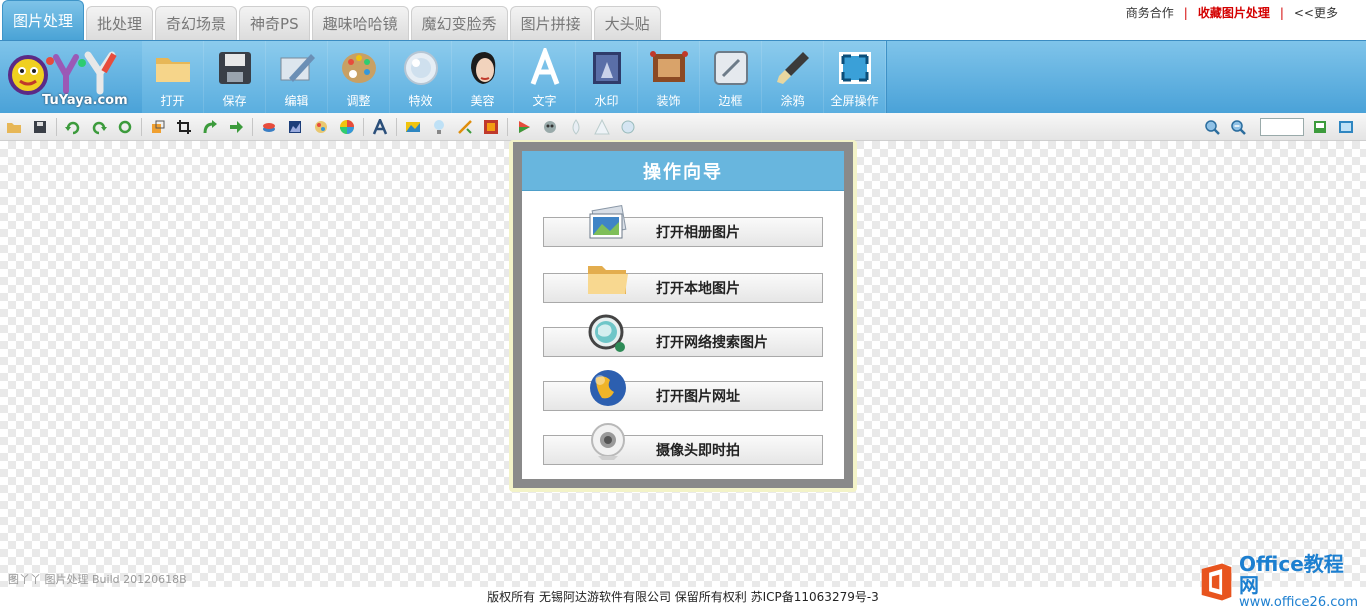  Describe the element at coordinates (269, 127) in the screenshot. I see `layers-icon` at that location.